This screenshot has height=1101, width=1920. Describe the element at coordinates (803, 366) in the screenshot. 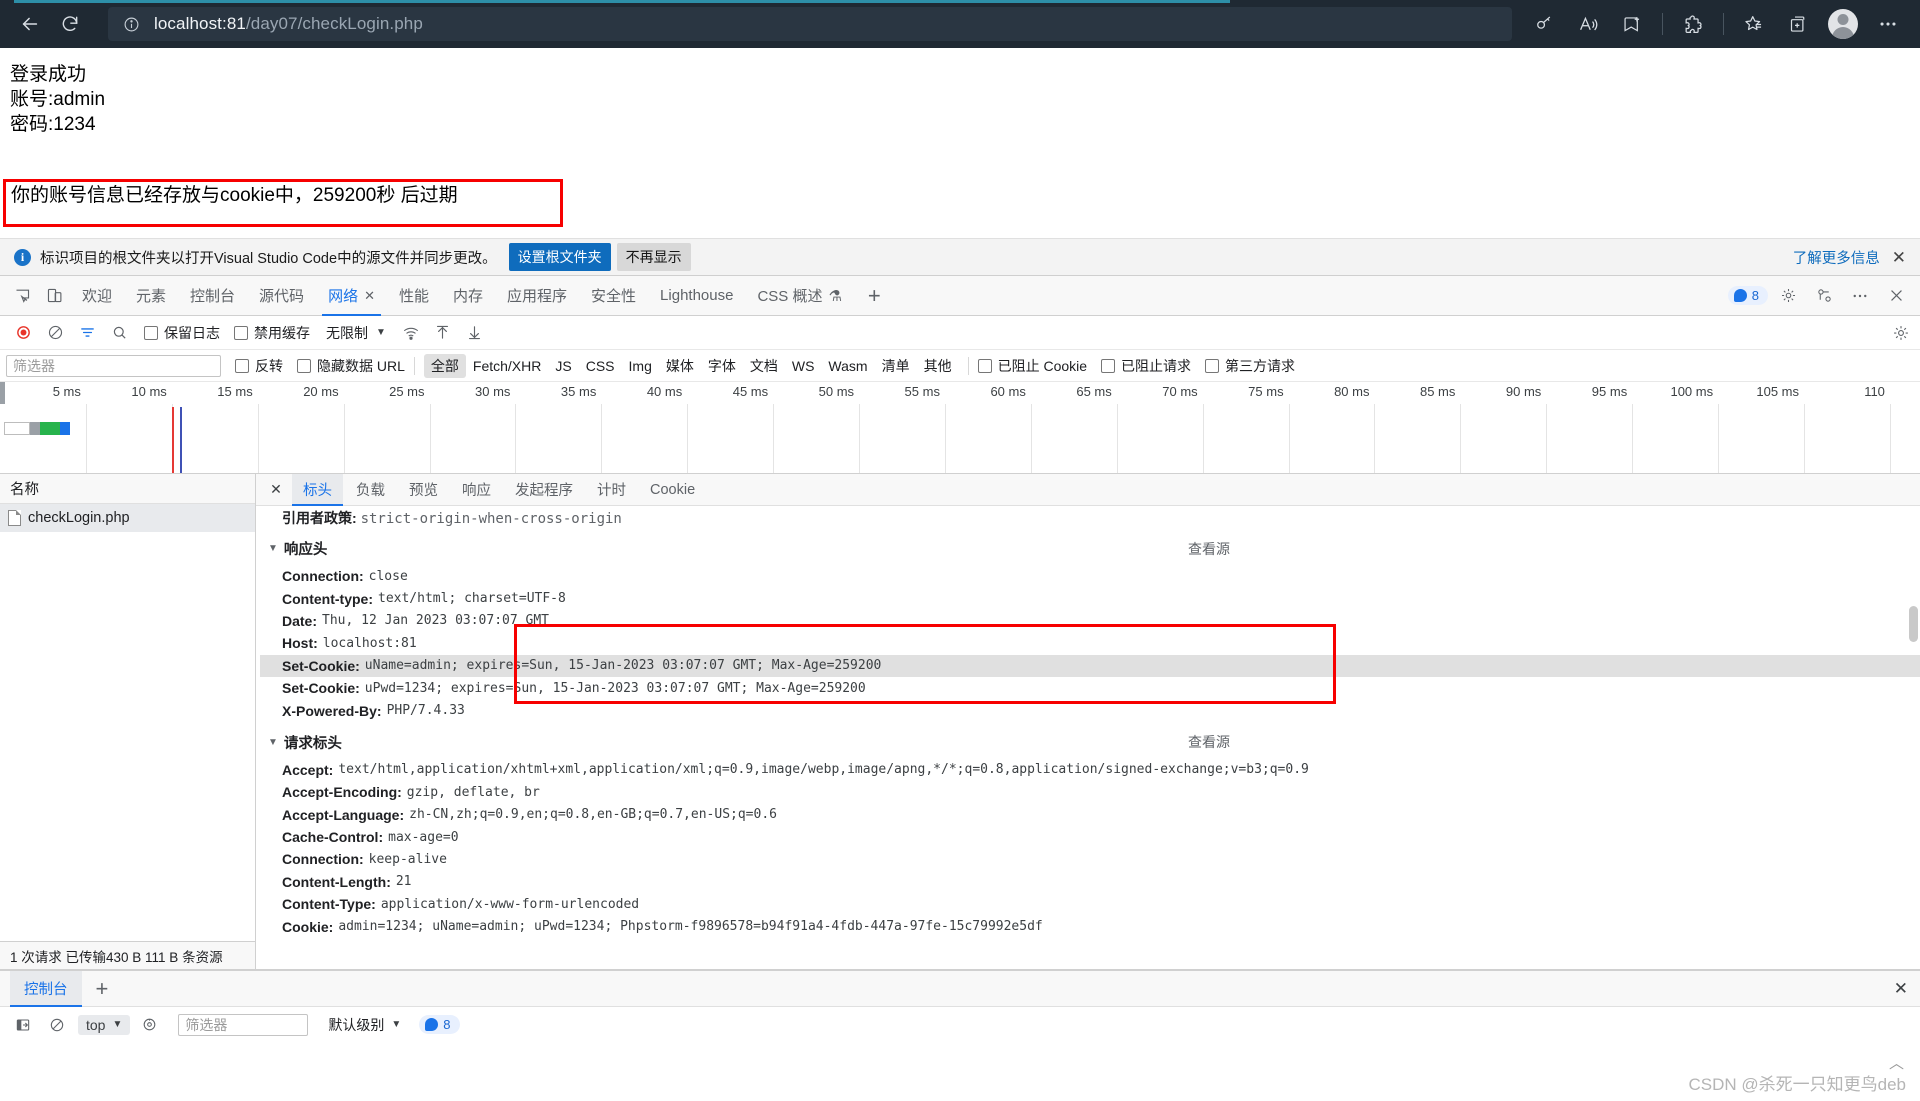

I see `filter-type-ws: WS` at that location.